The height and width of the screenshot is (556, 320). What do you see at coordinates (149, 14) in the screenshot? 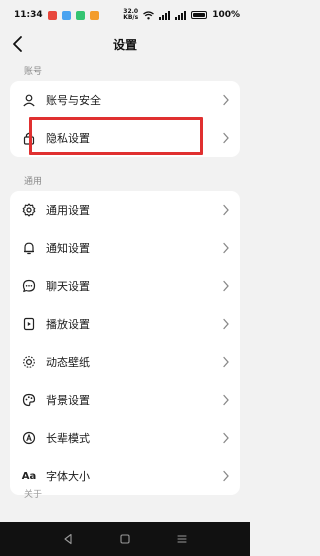
I see `wifi-icon` at bounding box center [149, 14].